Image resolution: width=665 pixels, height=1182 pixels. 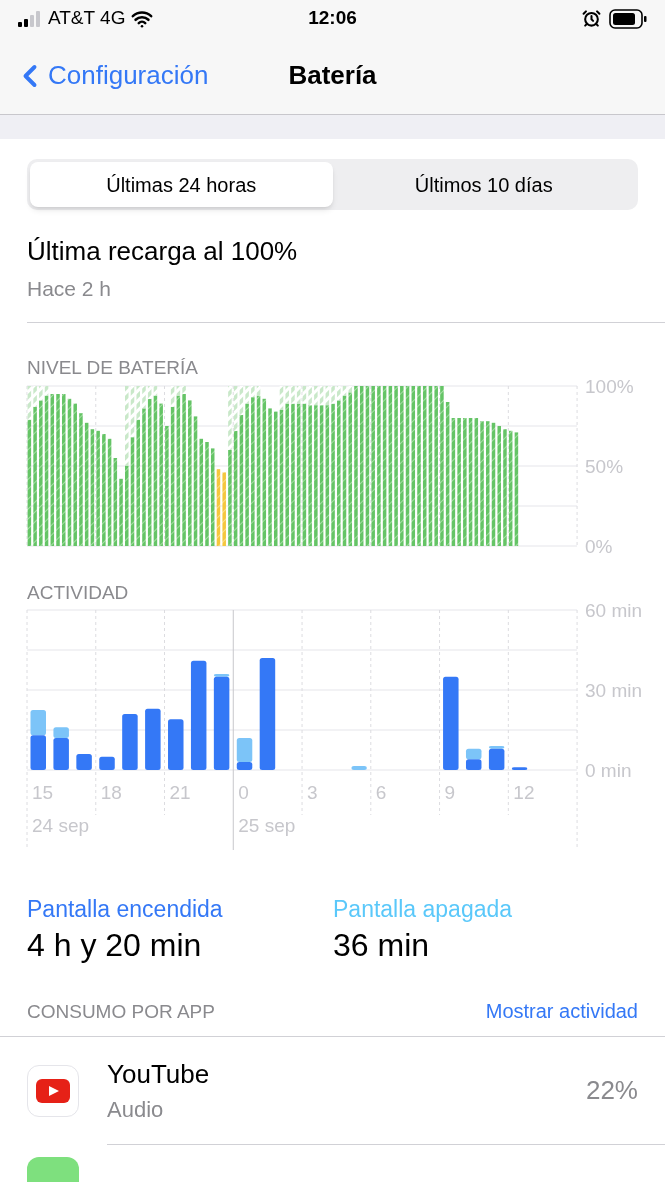 I want to click on axis-label: 9, so click(x=450, y=792).